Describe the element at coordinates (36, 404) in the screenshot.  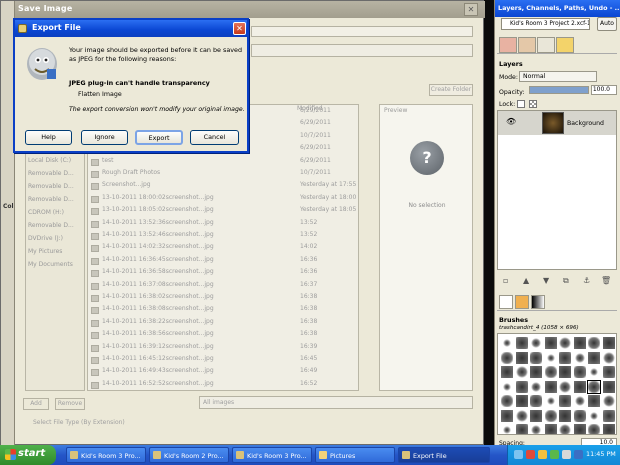
I see `add-button: Add` at that location.